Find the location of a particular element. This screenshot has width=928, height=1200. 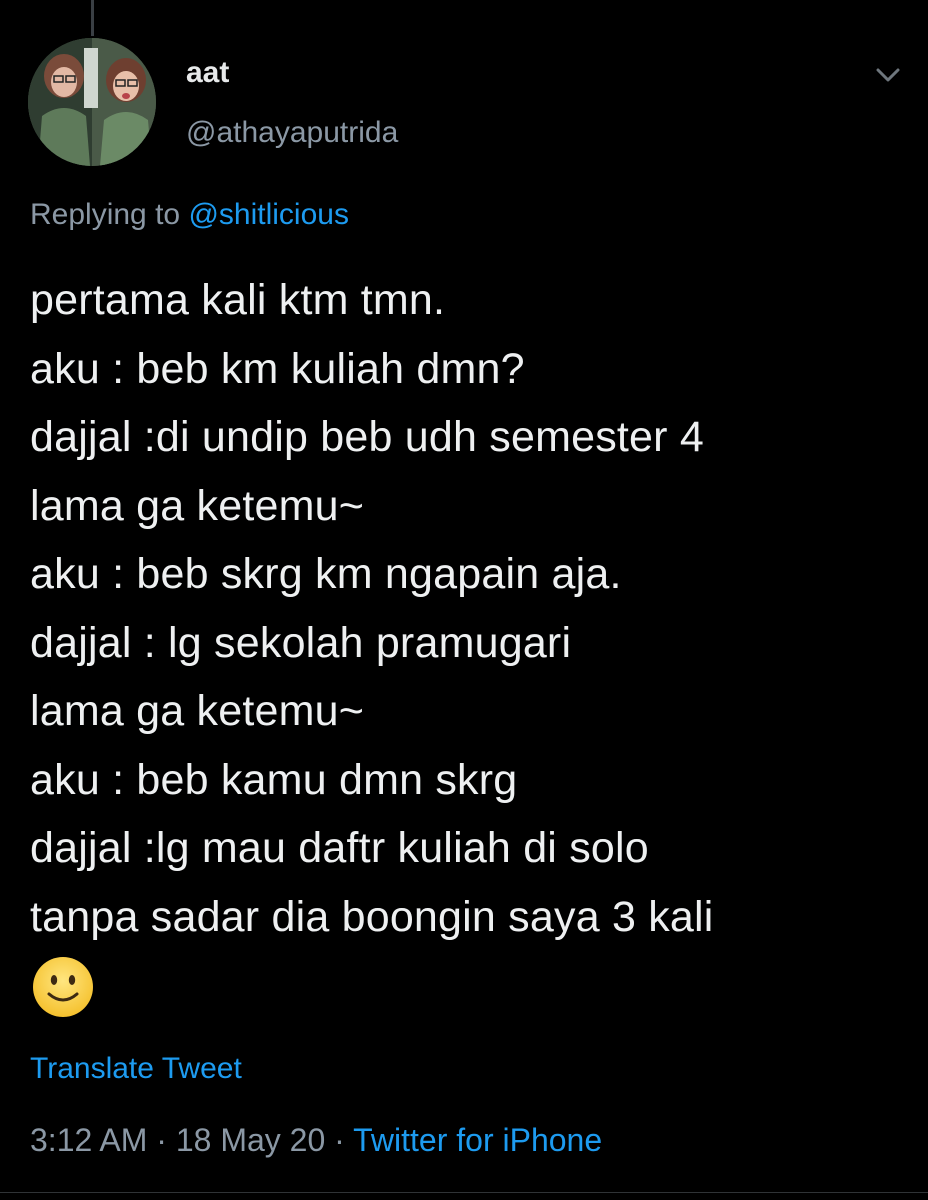

tweet-metadata: 3:12 AM · 18 May 20 · Twitter for iPhone is located at coordinates (316, 1140).